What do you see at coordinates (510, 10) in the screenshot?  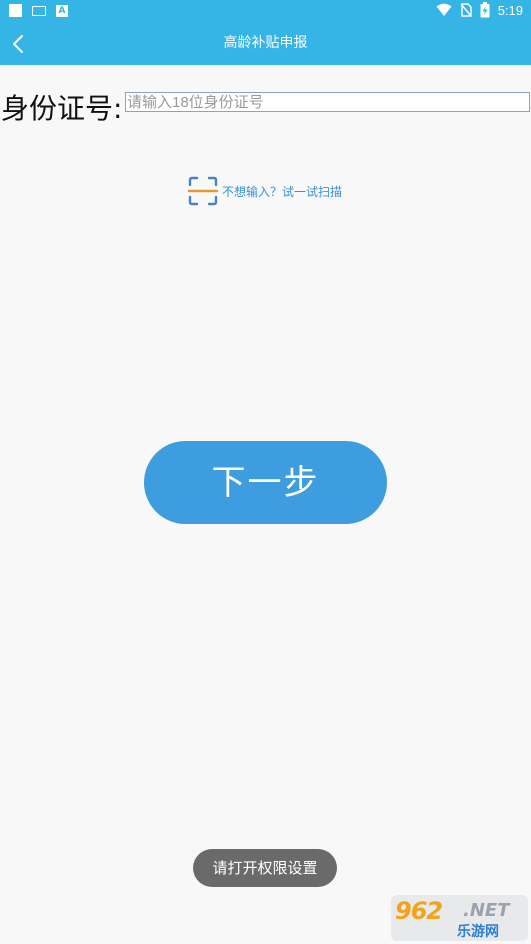 I see `status-time: 5:19` at bounding box center [510, 10].